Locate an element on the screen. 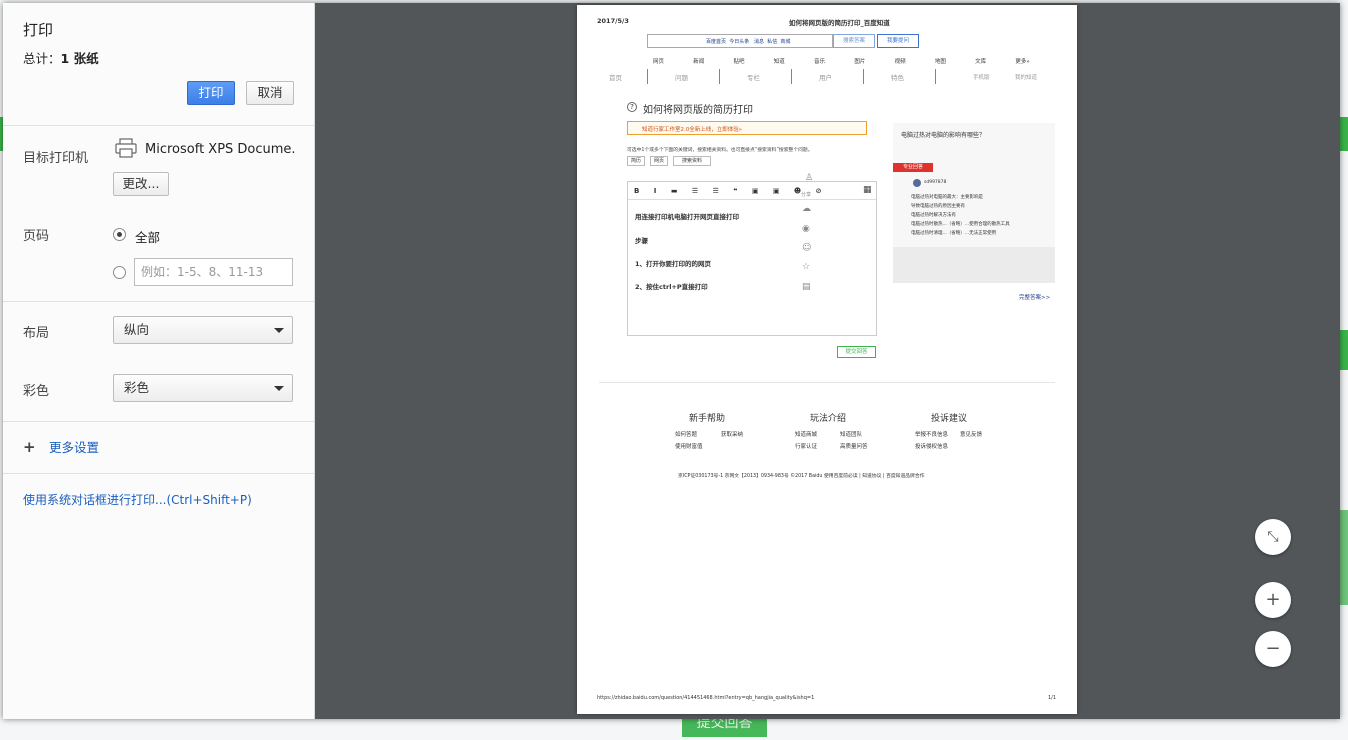 The height and width of the screenshot is (740, 1348). system-dialog-link: 使用系统对话框进行打印...(Ctrl+Shift+P) is located at coordinates (137, 499).